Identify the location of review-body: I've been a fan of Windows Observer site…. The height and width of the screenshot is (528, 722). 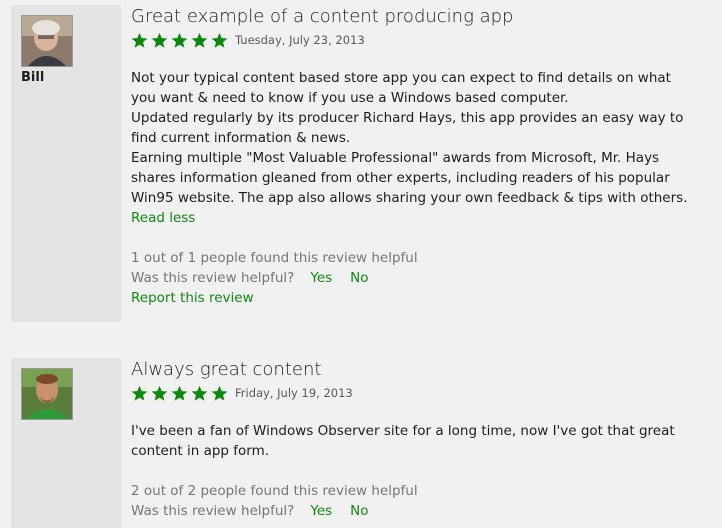
(411, 441).